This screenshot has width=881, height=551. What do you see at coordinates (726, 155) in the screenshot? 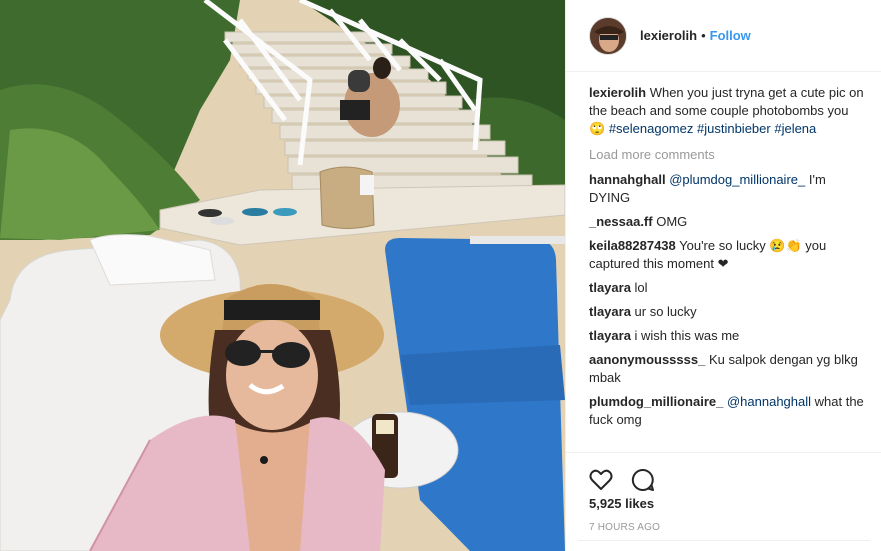
I see `load-more-comments-link: Load more comments` at bounding box center [726, 155].